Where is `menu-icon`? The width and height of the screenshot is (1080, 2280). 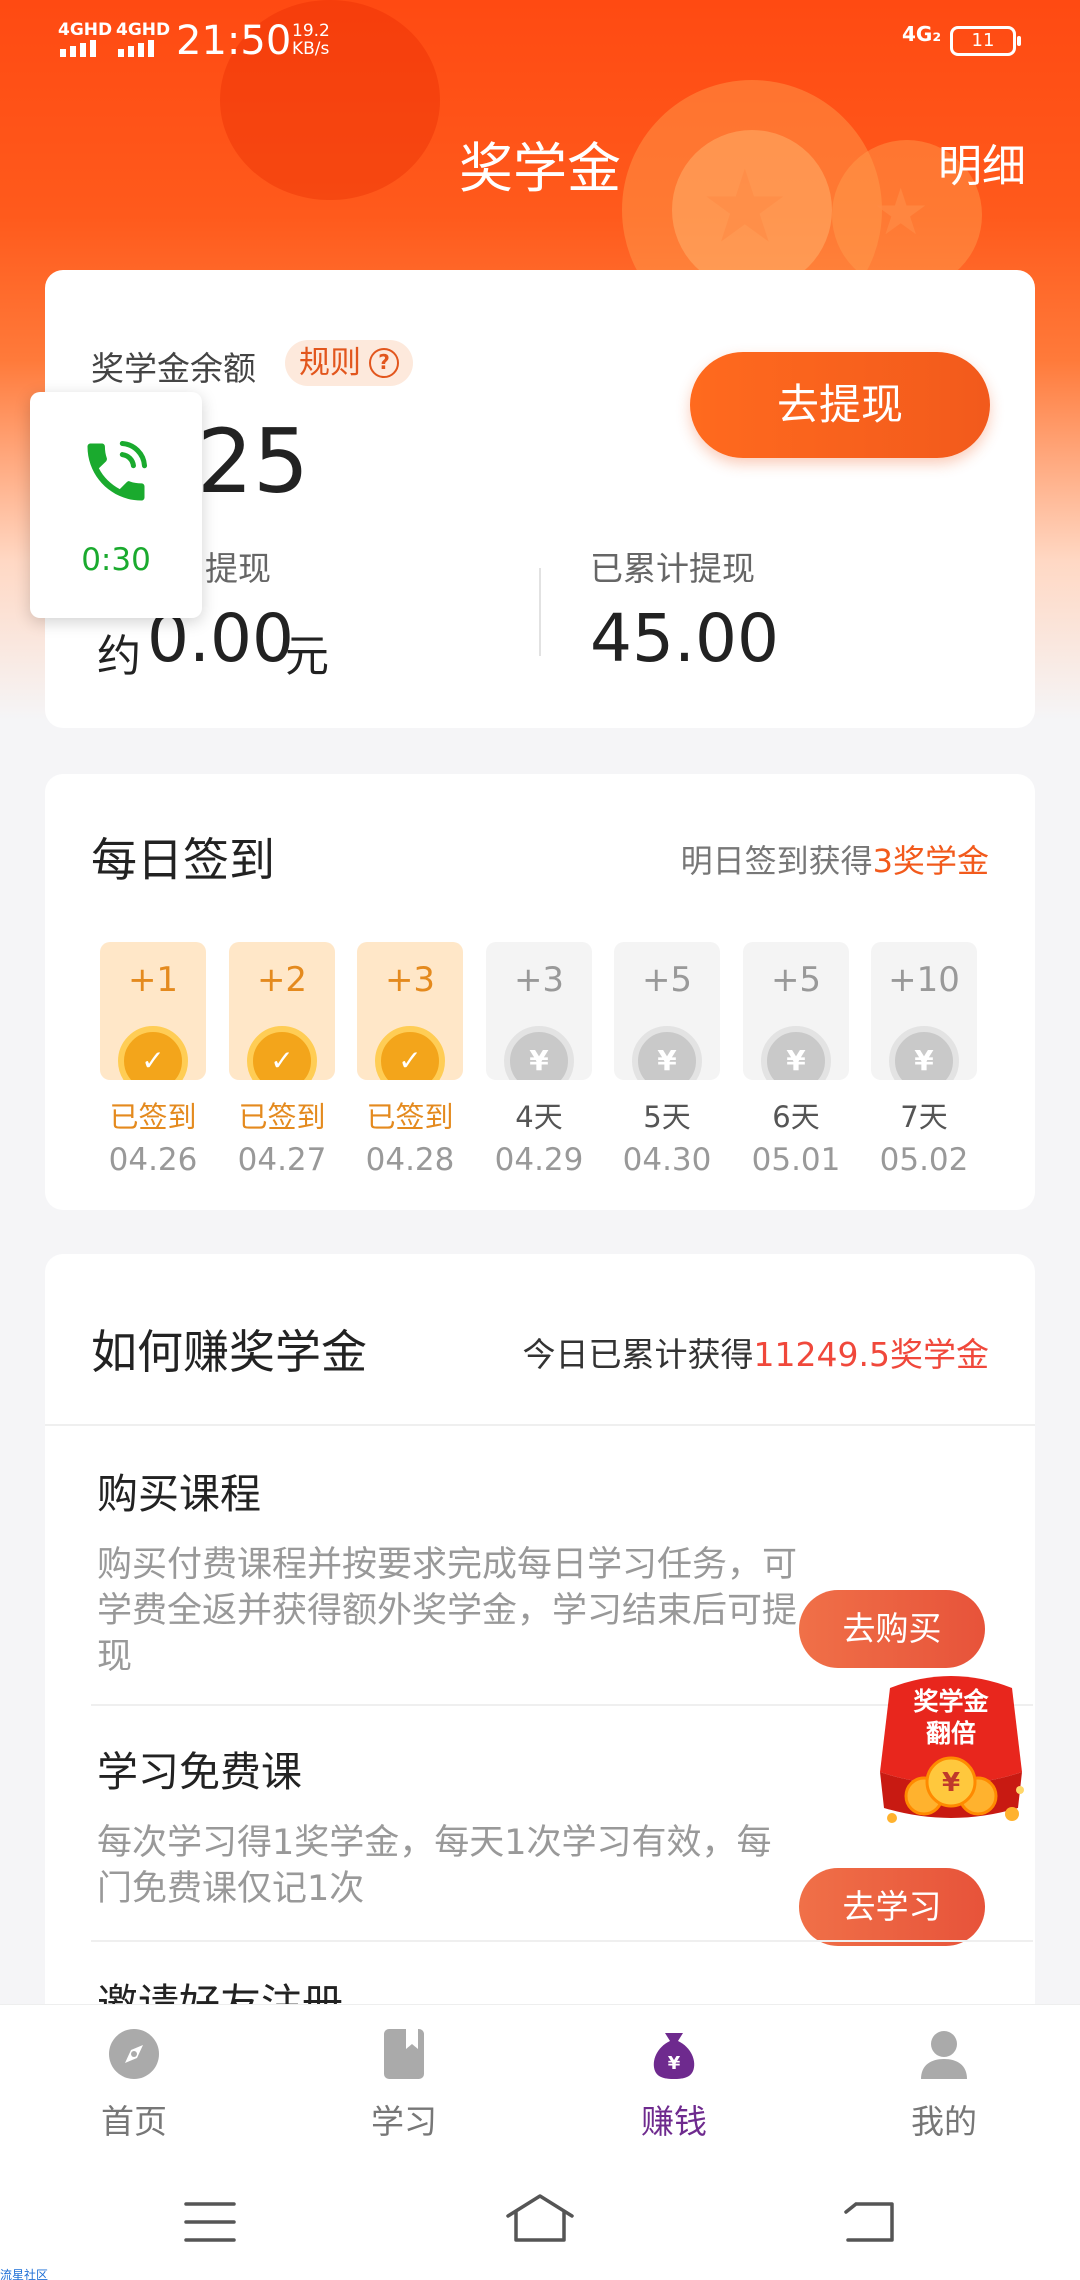 menu-icon is located at coordinates (210, 2222).